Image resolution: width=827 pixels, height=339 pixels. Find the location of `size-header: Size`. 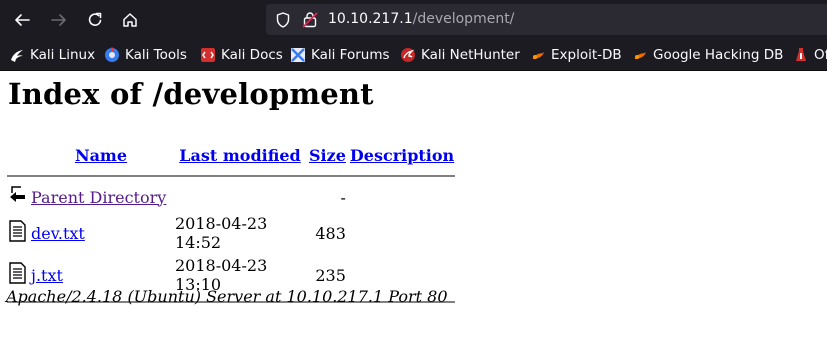

size-header: Size is located at coordinates (327, 155).